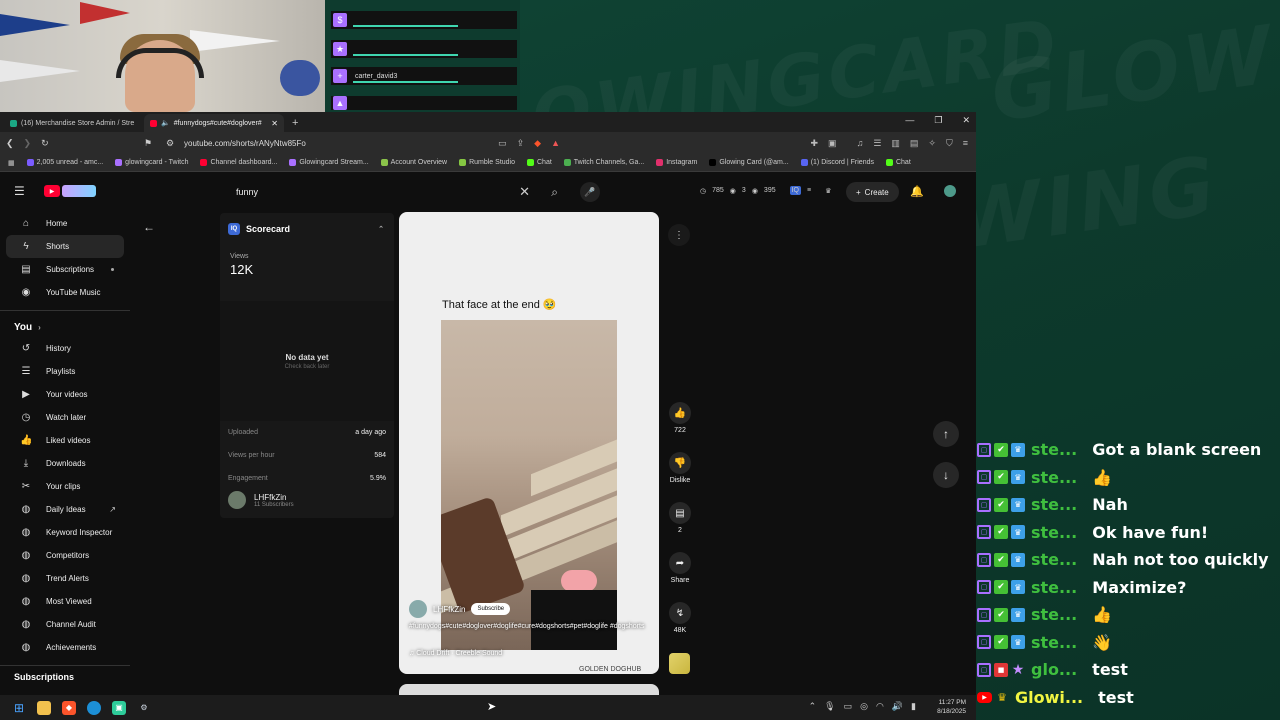  Describe the element at coordinates (848, 706) in the screenshot. I see `tray-app-icon: ▭` at that location.